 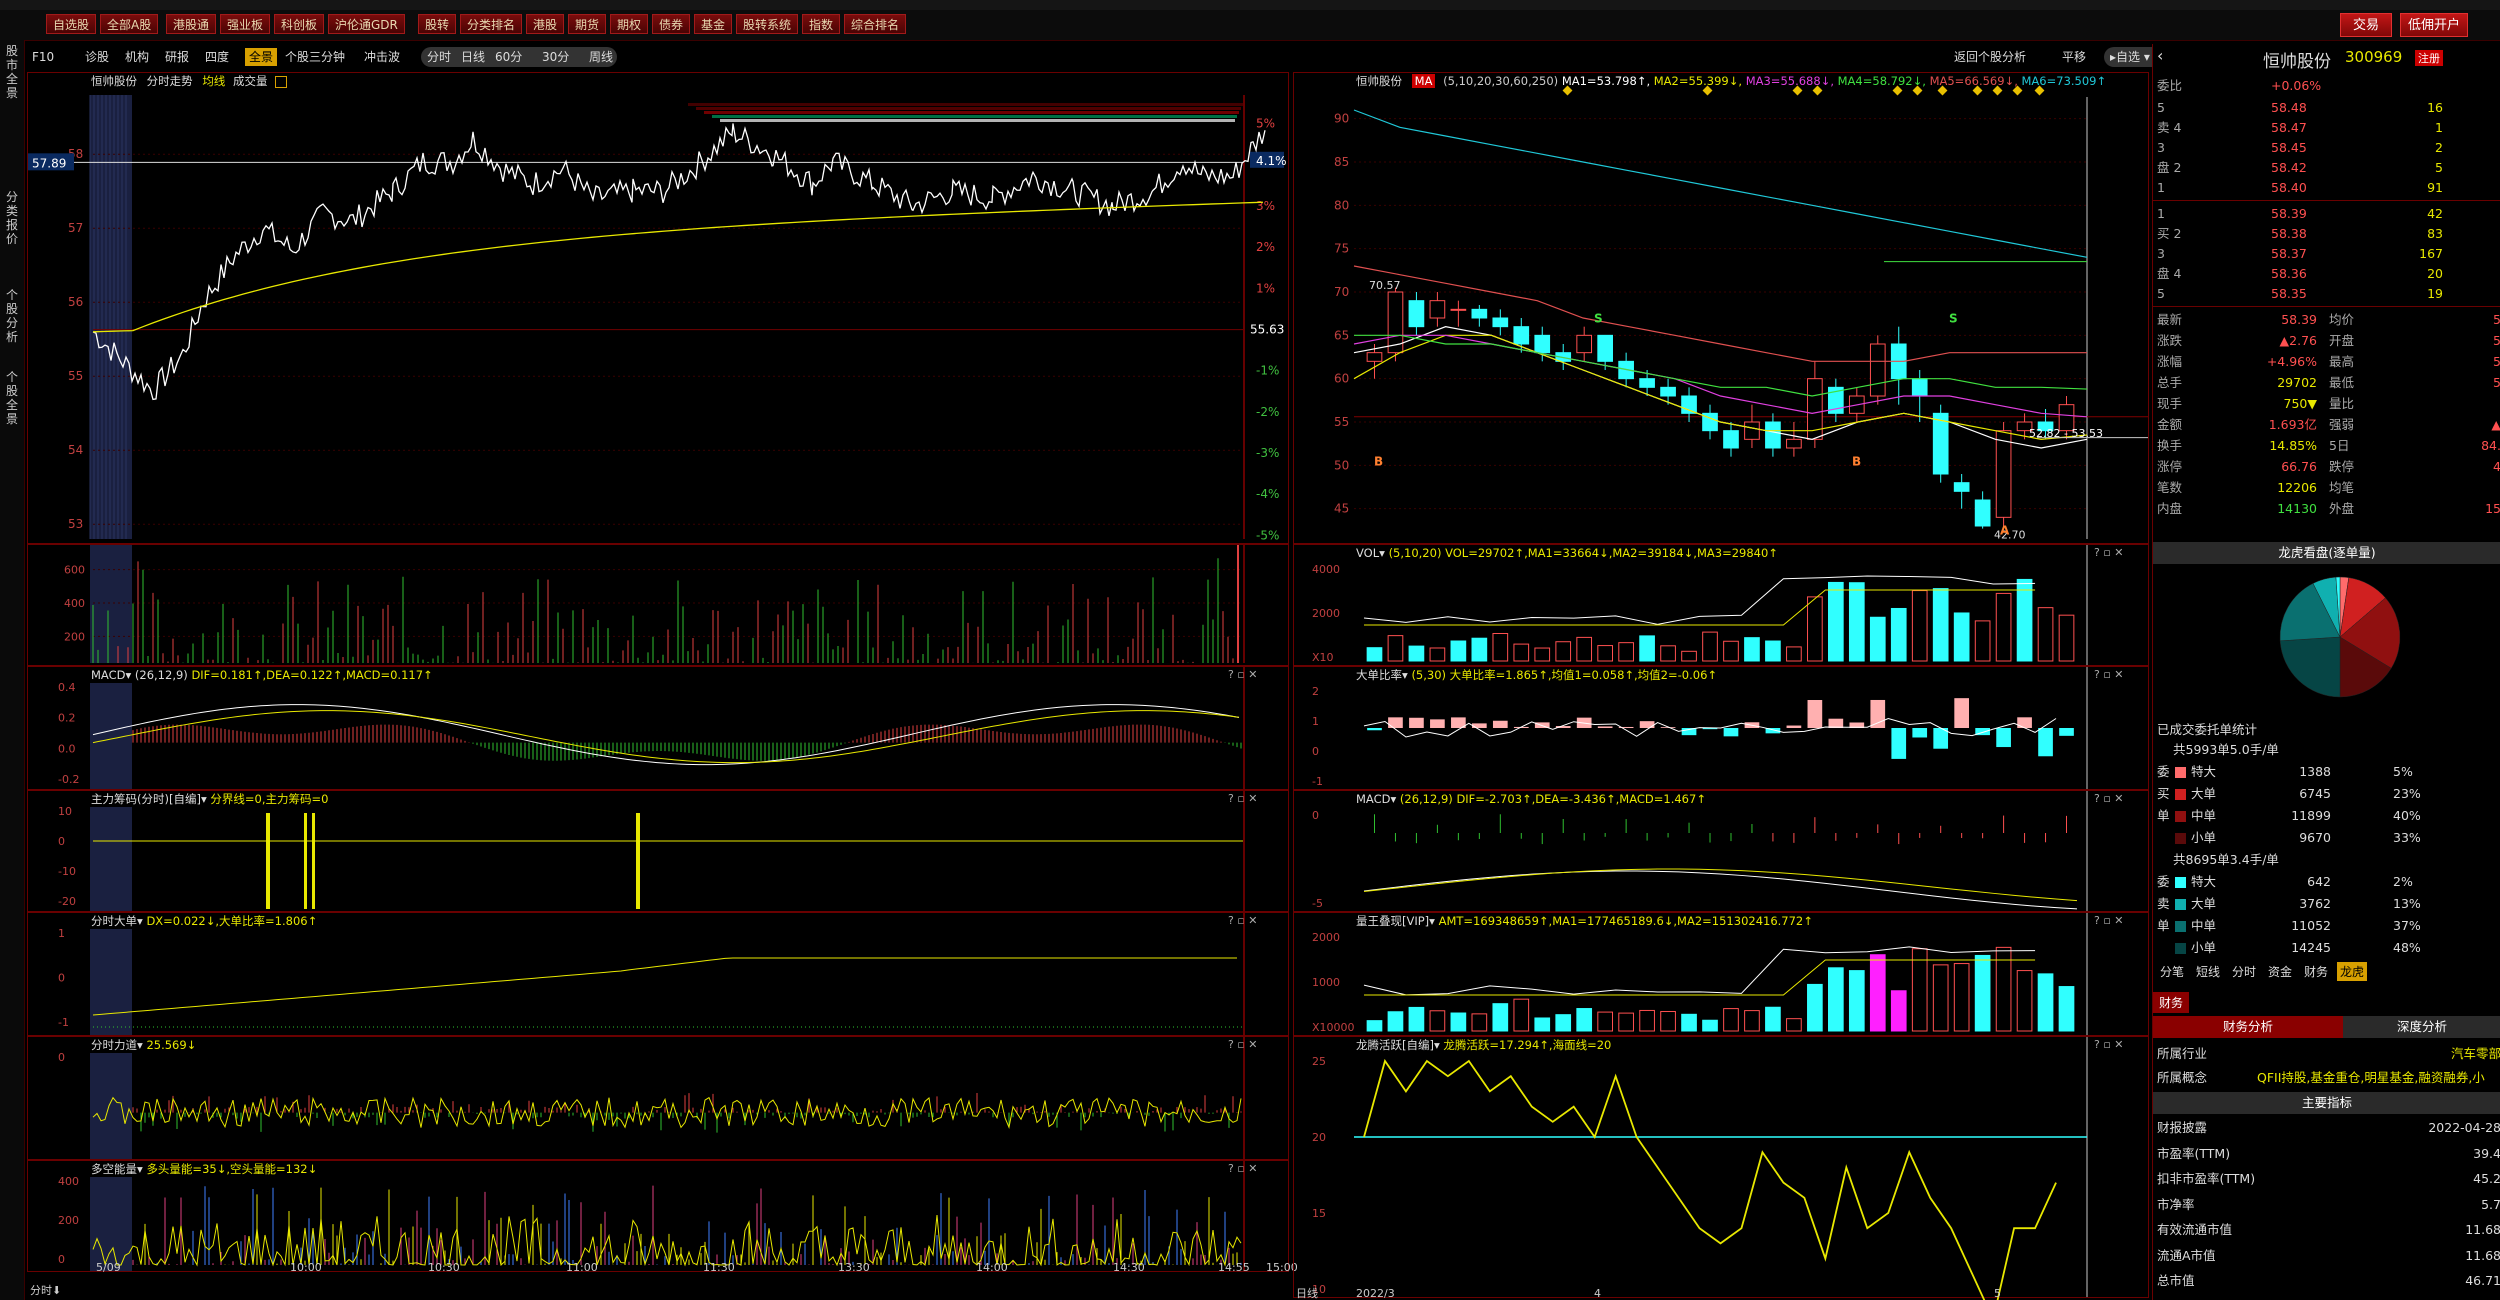 What do you see at coordinates (12, 316) in the screenshot?
I see `vtab-2: 个股分析` at bounding box center [12, 316].